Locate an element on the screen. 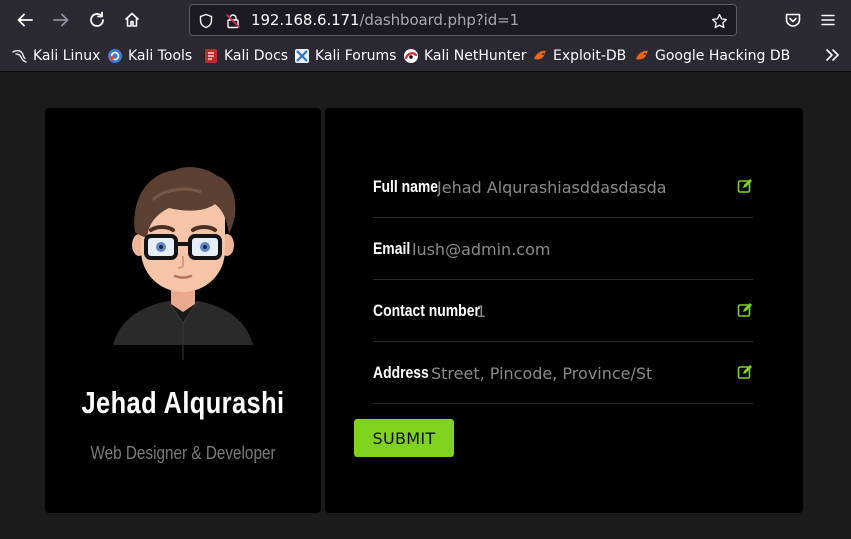 Image resolution: width=851 pixels, height=539 pixels. field-row-contact-number: Contact number is located at coordinates (563, 311).